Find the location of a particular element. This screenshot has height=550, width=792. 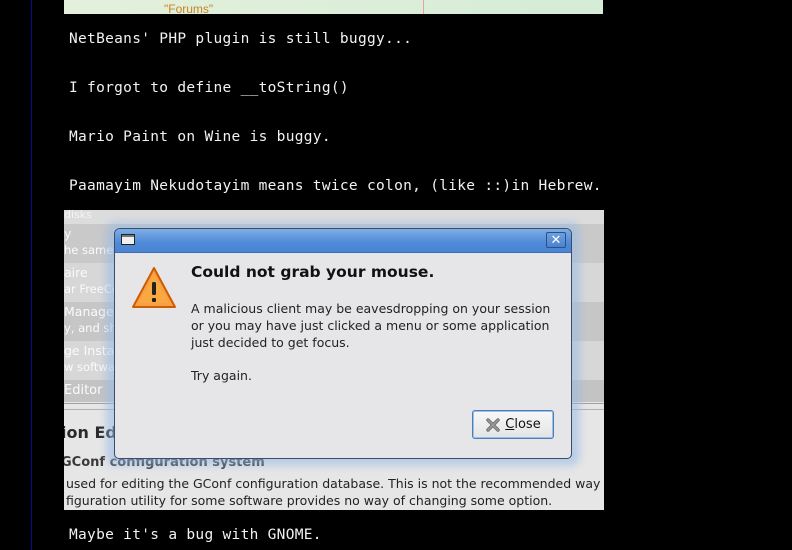

close-button: Close is located at coordinates (513, 424).